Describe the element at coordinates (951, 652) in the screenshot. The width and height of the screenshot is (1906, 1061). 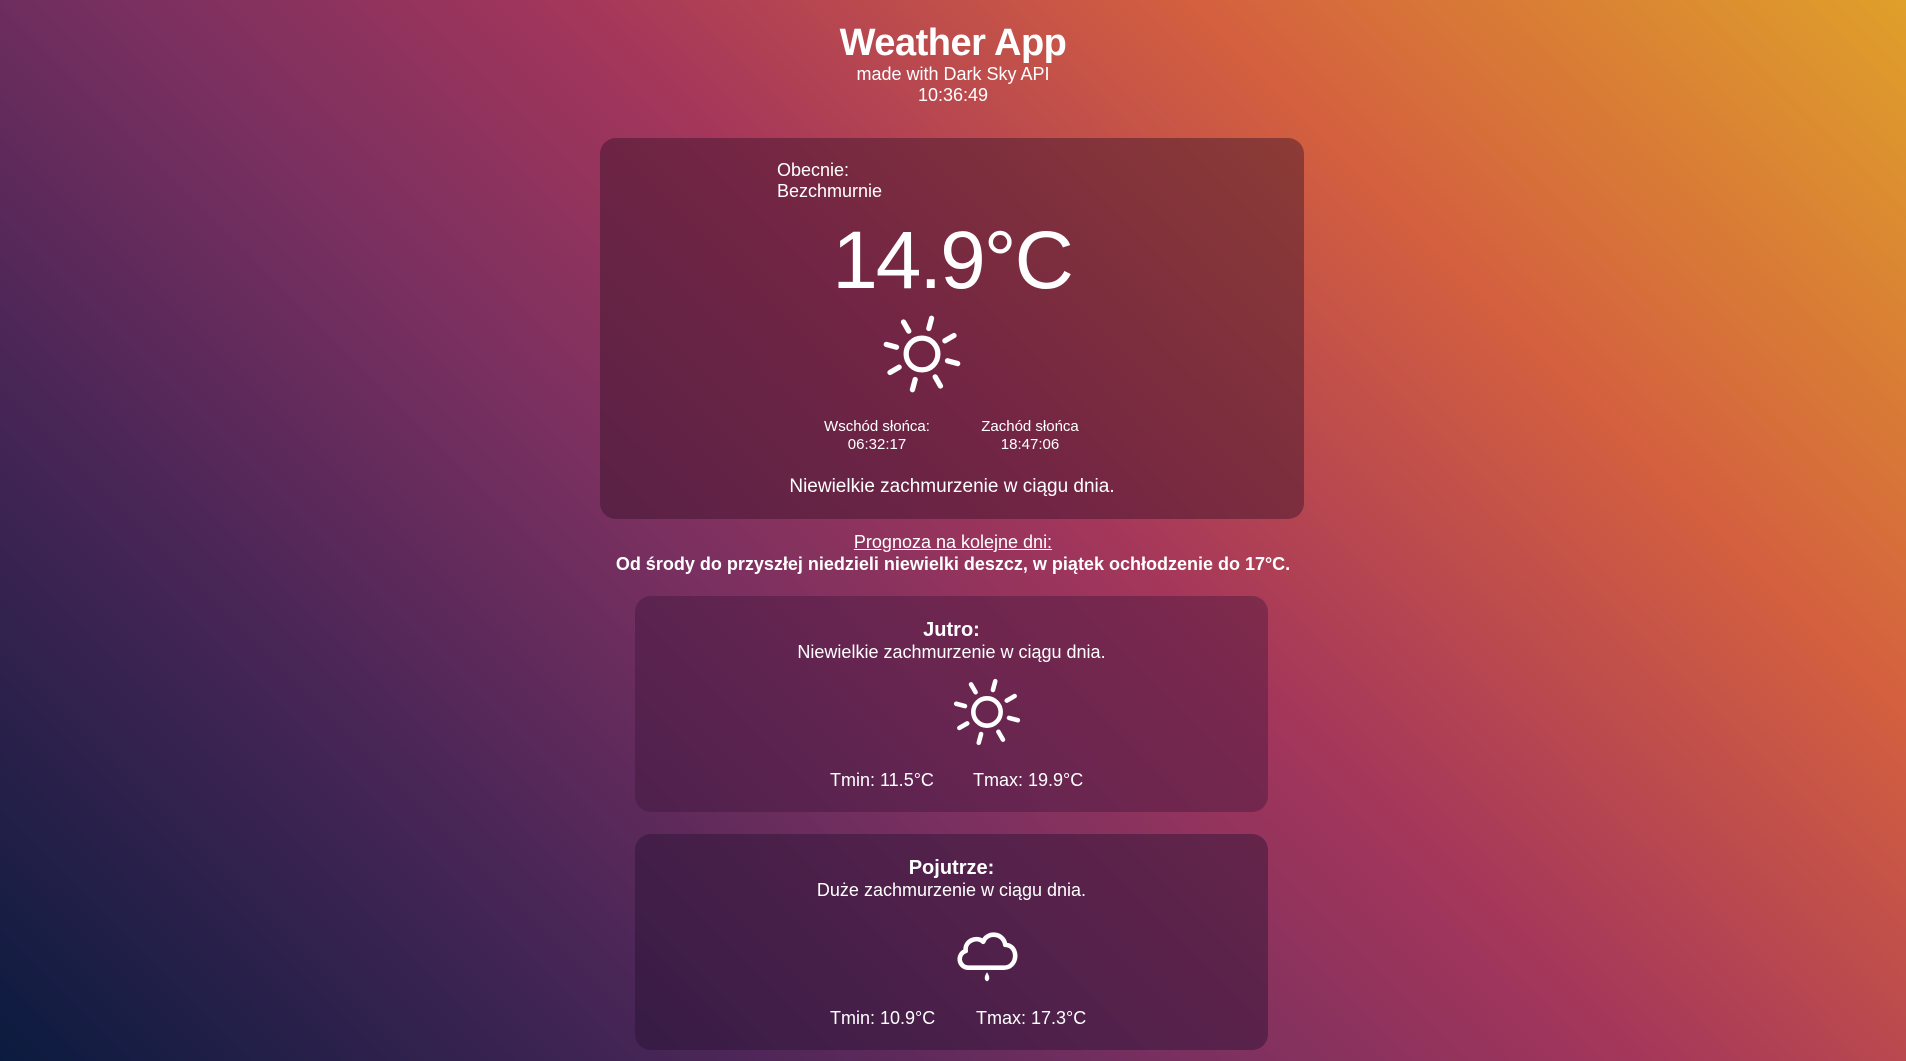
I see `day-summary: Niewielkie zachmurzenie w ciągu dnia.` at that location.